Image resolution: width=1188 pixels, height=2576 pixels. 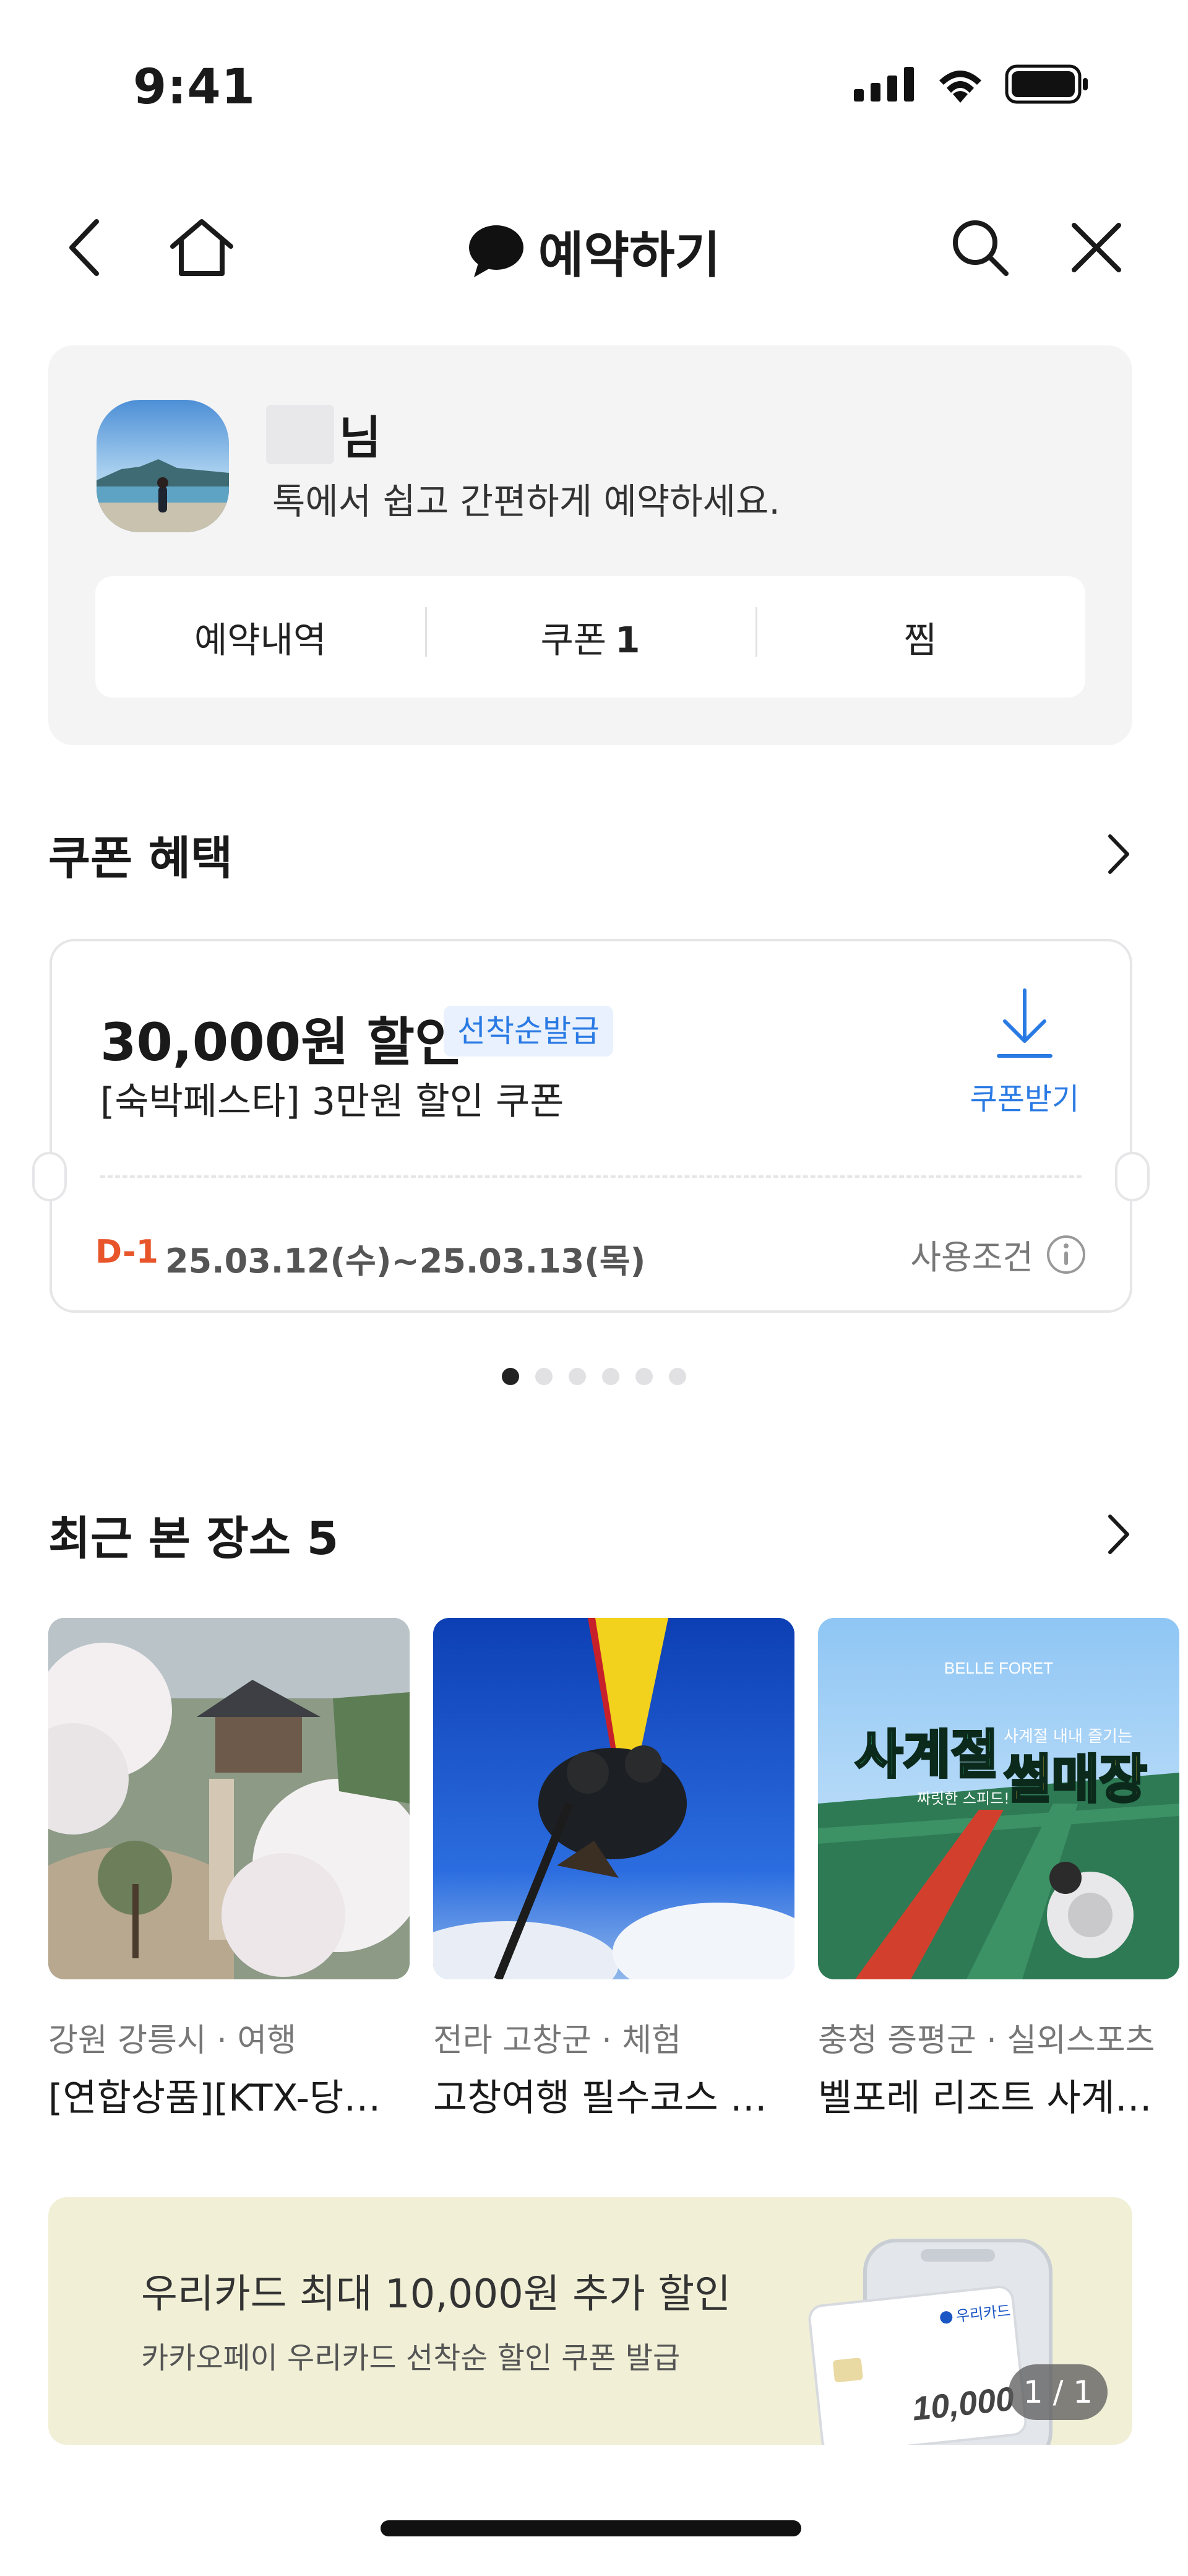 I want to click on thumb-paragliding, so click(x=613, y=1798).